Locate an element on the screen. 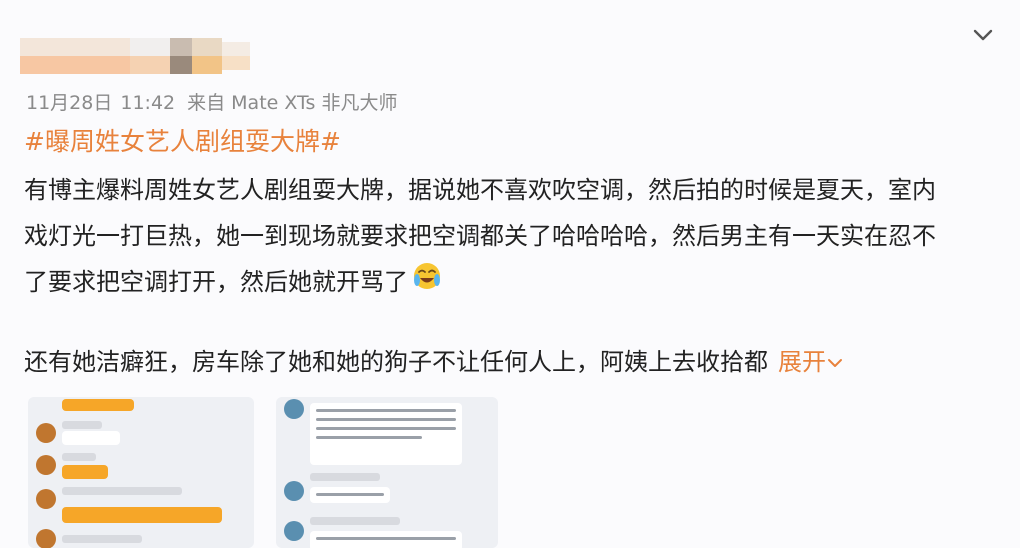 The image size is (1020, 548). post-body-line-last: 了要求把空调打开，然后她就开骂了 is located at coordinates (510, 282).